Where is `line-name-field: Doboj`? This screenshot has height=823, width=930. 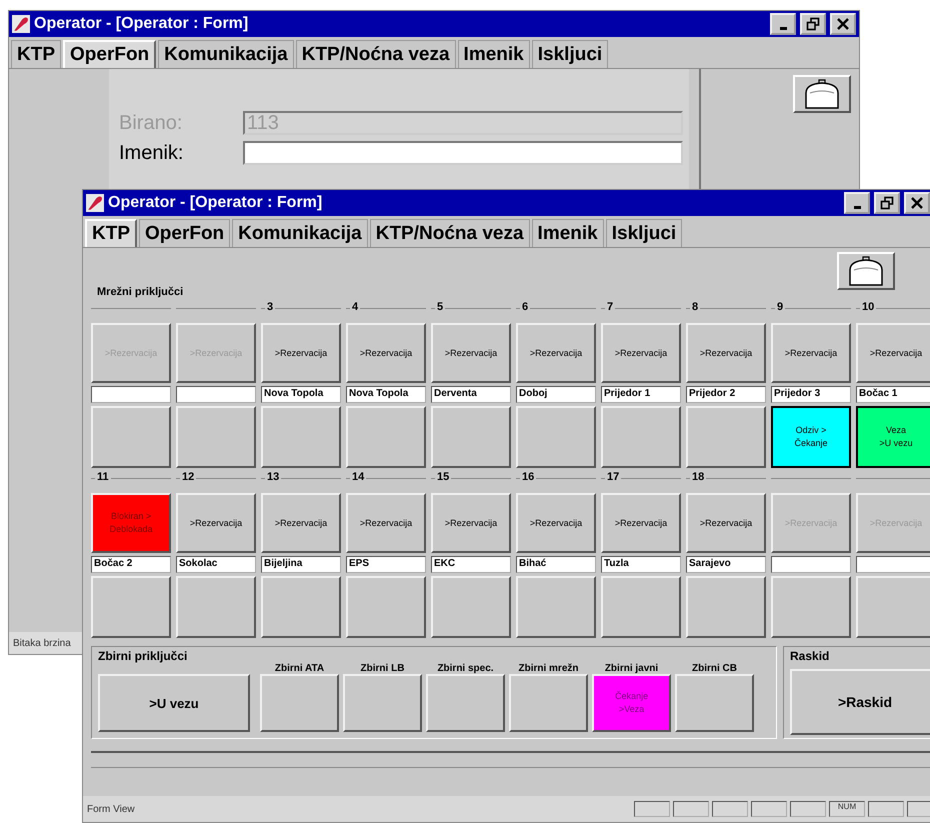 line-name-field: Doboj is located at coordinates (556, 394).